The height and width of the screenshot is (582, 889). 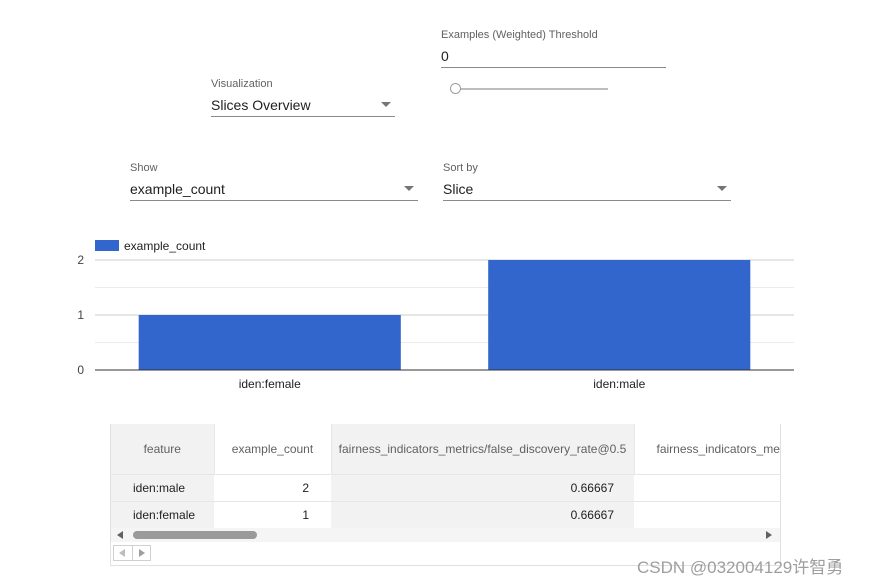 I want to click on show-field: Show example_count, so click(x=274, y=181).